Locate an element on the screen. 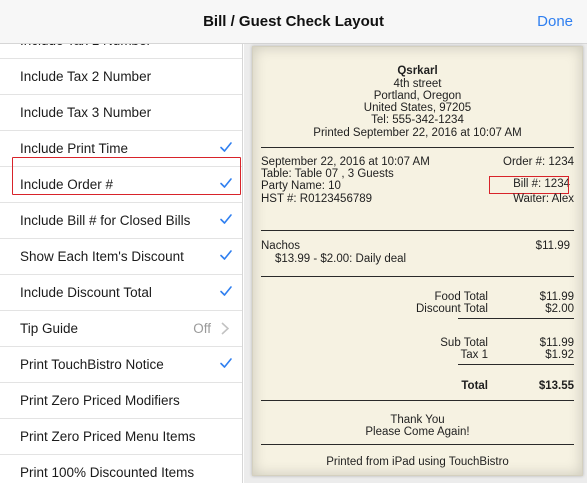  setting-row-include-tax-2-number: Include Tax 2 Number is located at coordinates (121, 77).